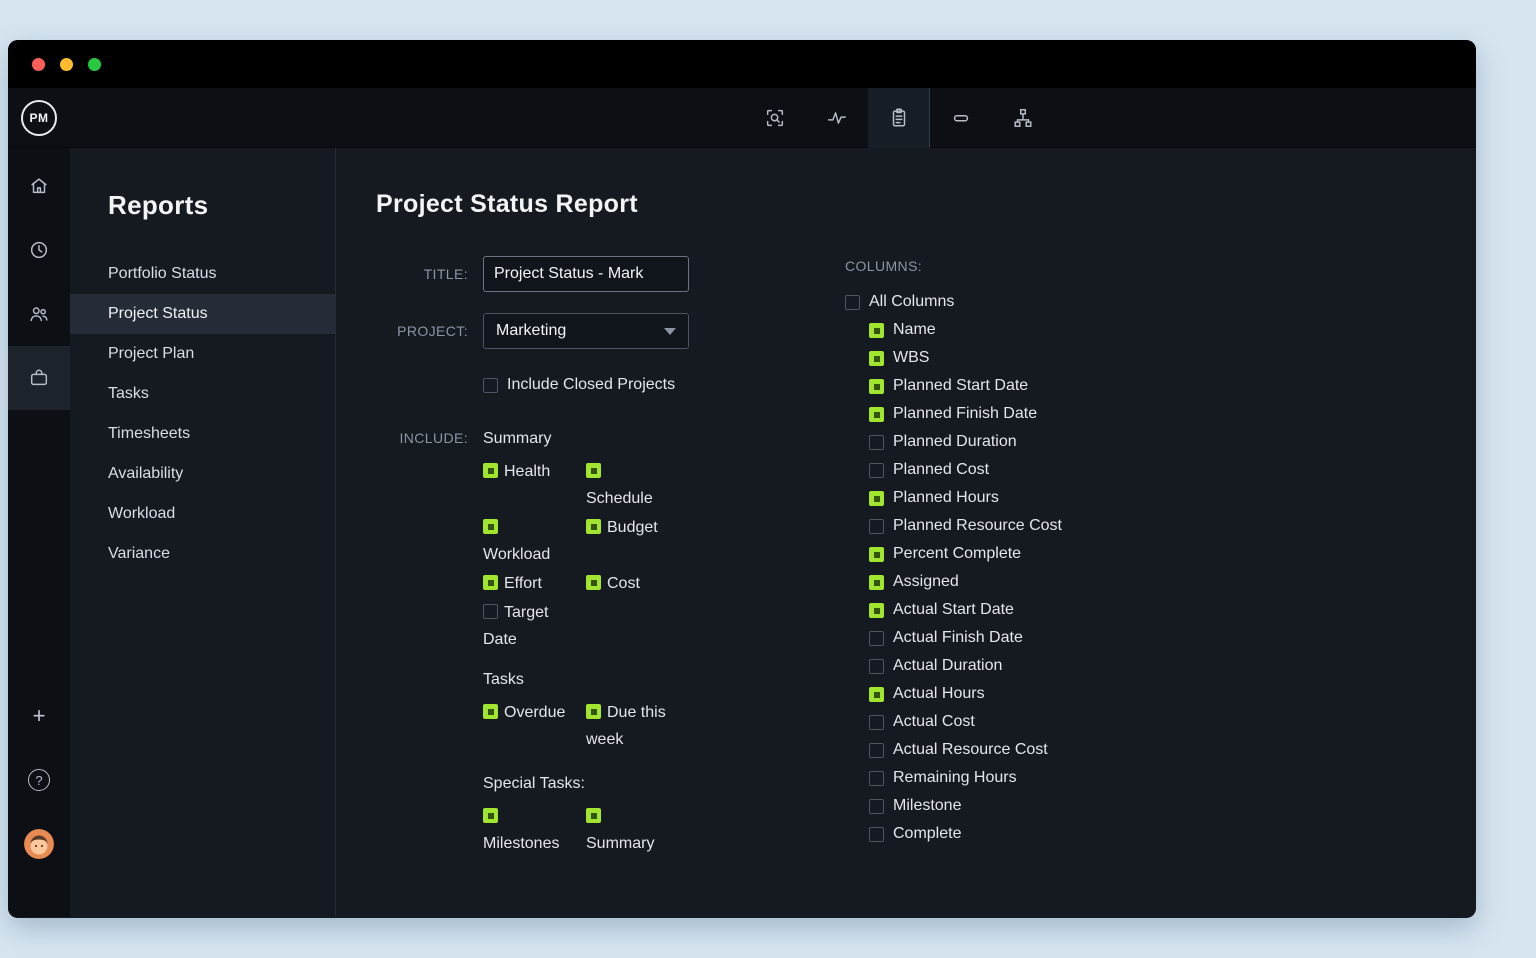 This screenshot has width=1536, height=958. I want to click on column-checkbox-row: Actual Hours, so click(1047, 694).